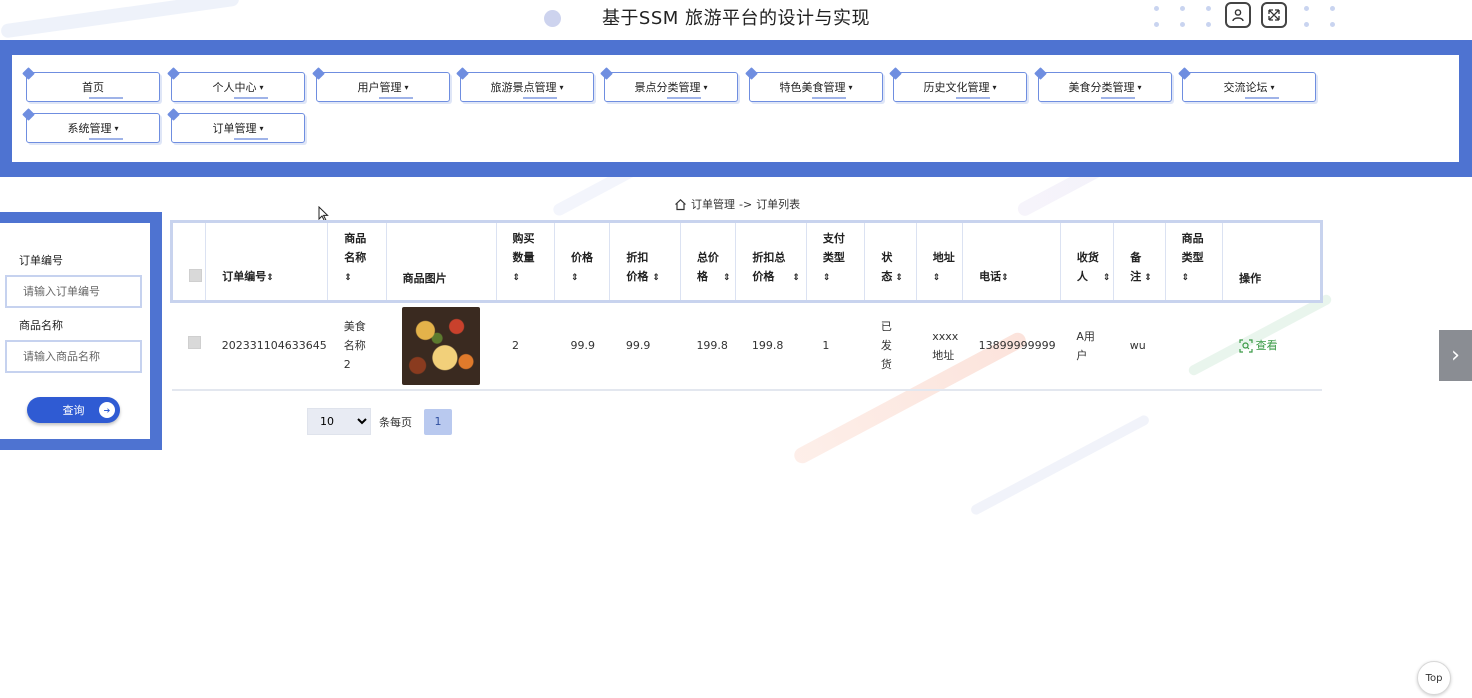  What do you see at coordinates (73, 410) in the screenshot?
I see `search-button: 查询 ➔` at bounding box center [73, 410].